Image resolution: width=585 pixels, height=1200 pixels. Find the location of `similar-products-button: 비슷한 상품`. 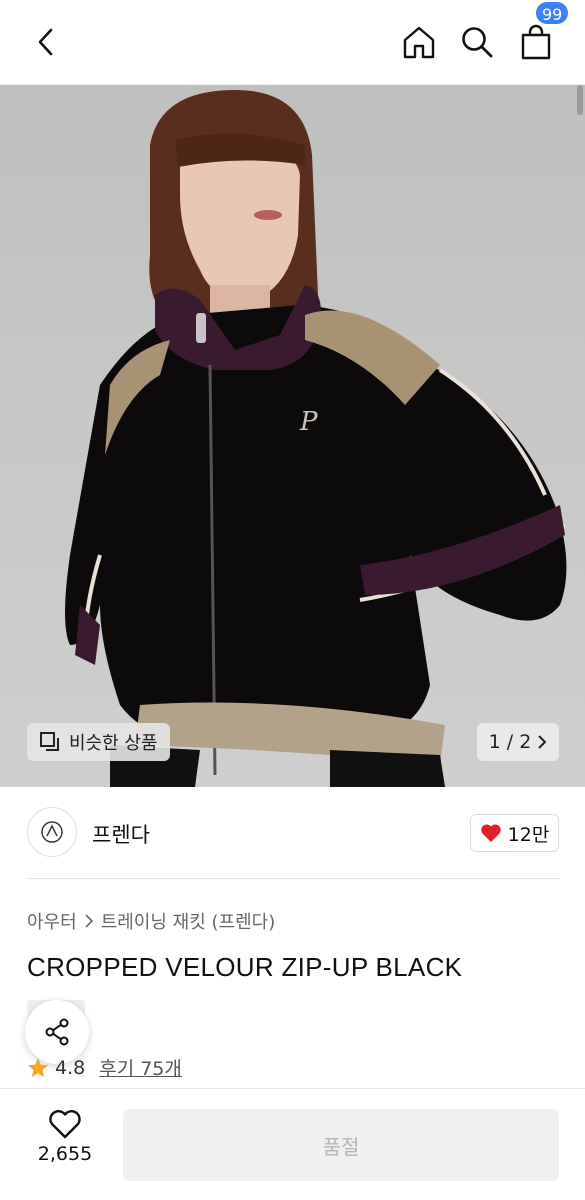

similar-products-button: 비슷한 상품 is located at coordinates (98, 742).